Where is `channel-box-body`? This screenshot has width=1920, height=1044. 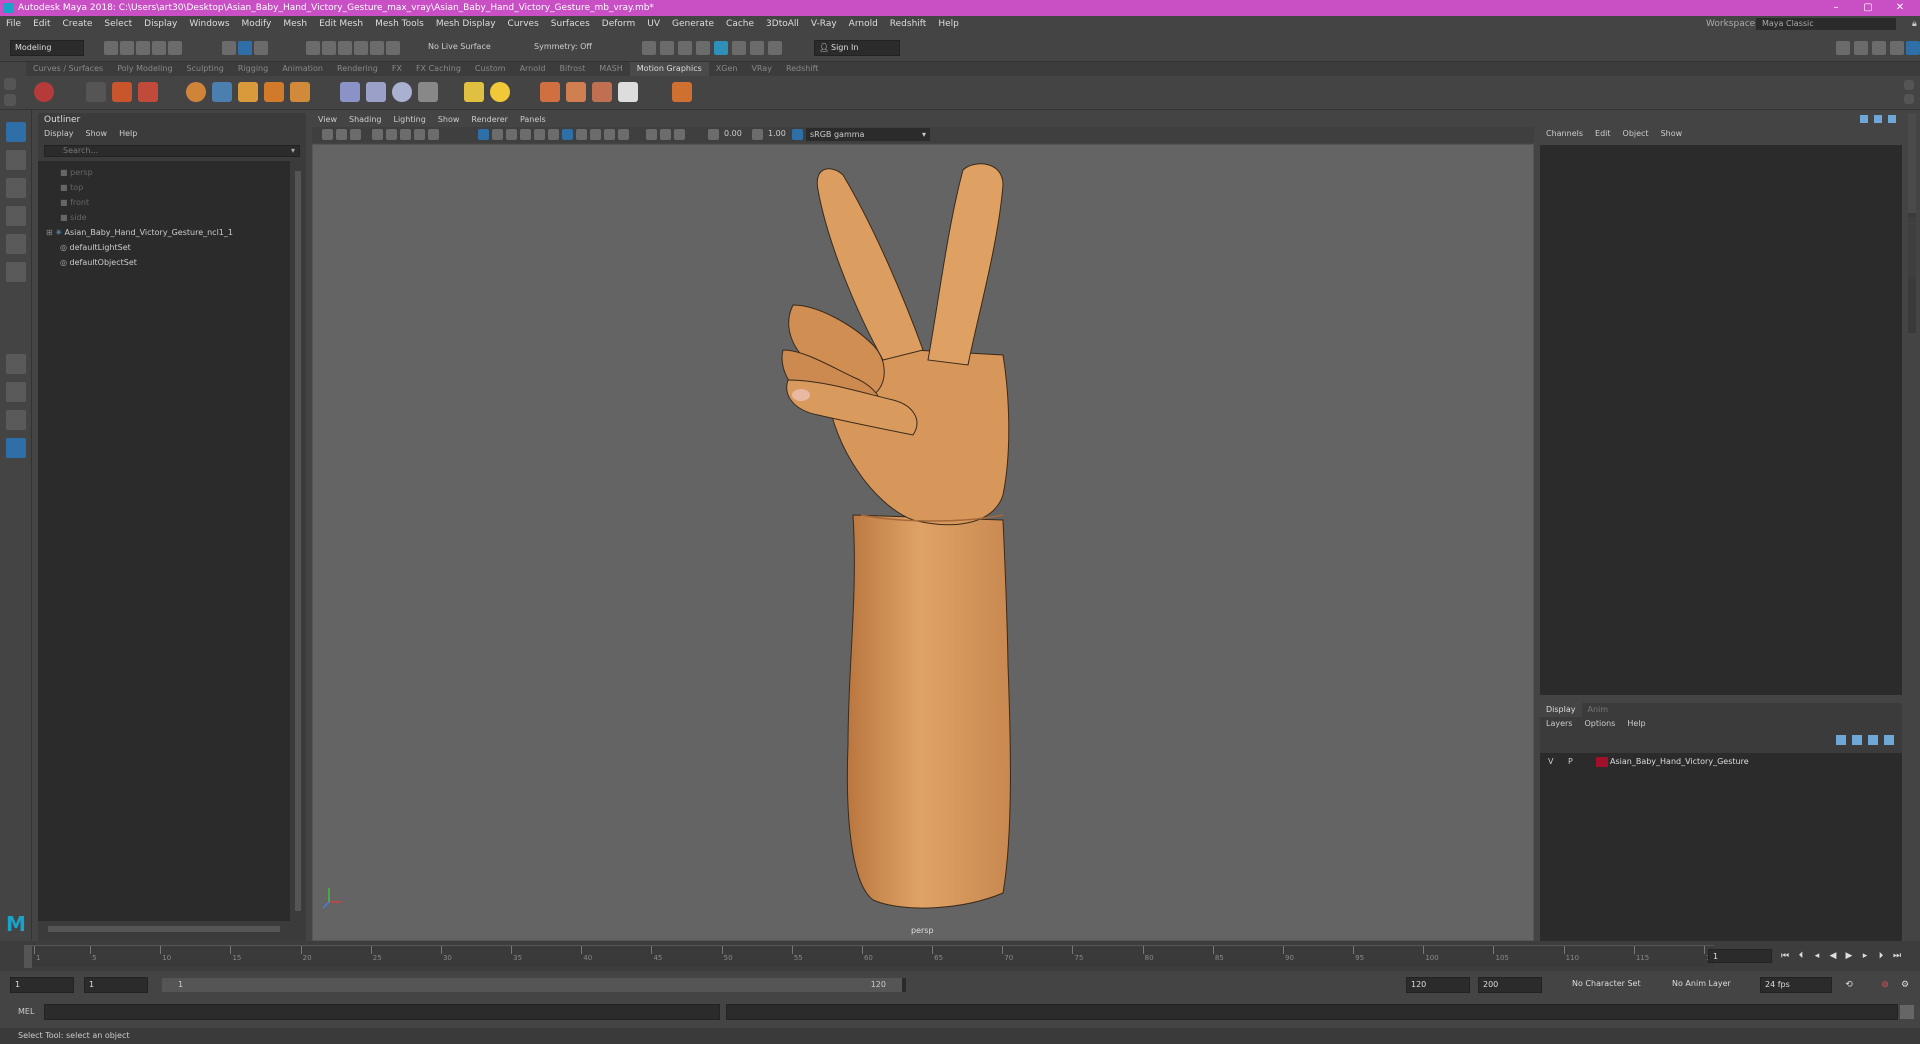 channel-box-body is located at coordinates (1721, 420).